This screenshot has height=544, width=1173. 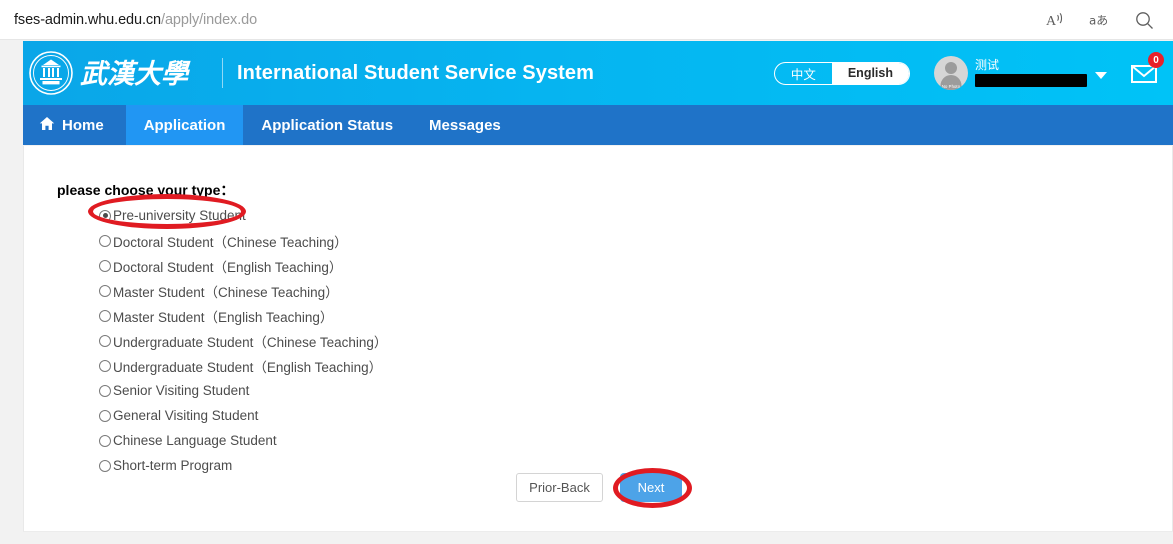 I want to click on avatar-caption: No Photo, so click(x=951, y=86).